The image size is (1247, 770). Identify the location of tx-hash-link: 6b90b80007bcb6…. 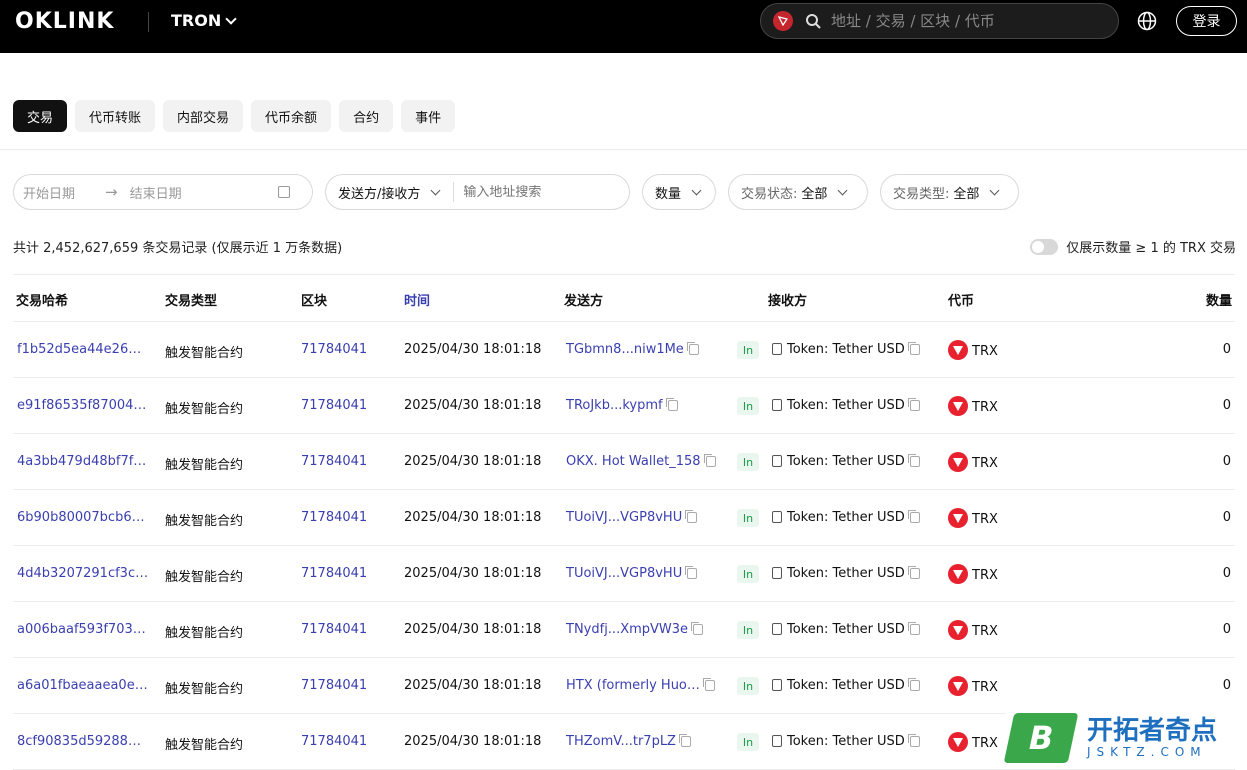
(81, 517).